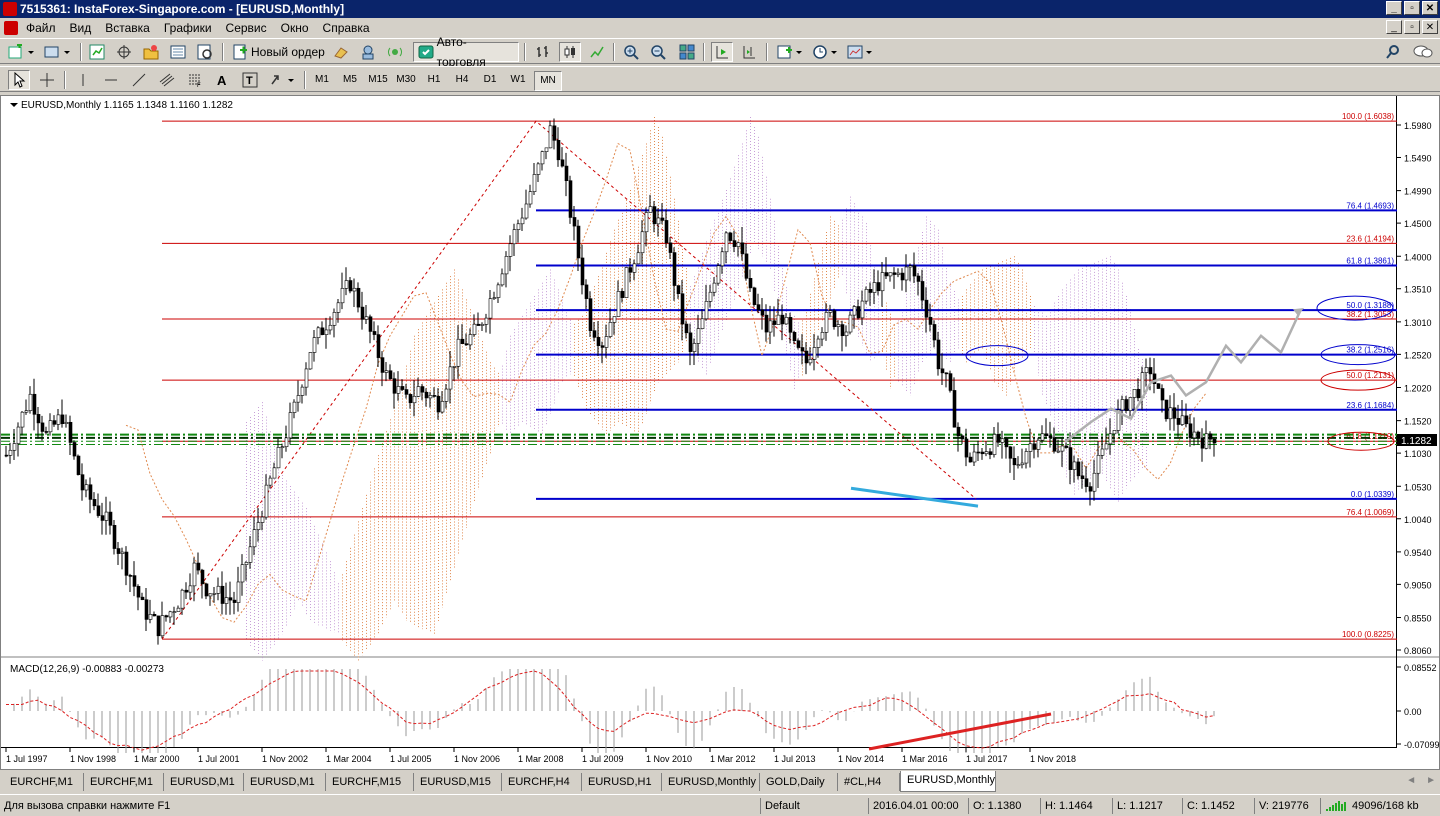 This screenshot has height=816, width=1440. I want to click on arrows-icon, so click(282, 80).